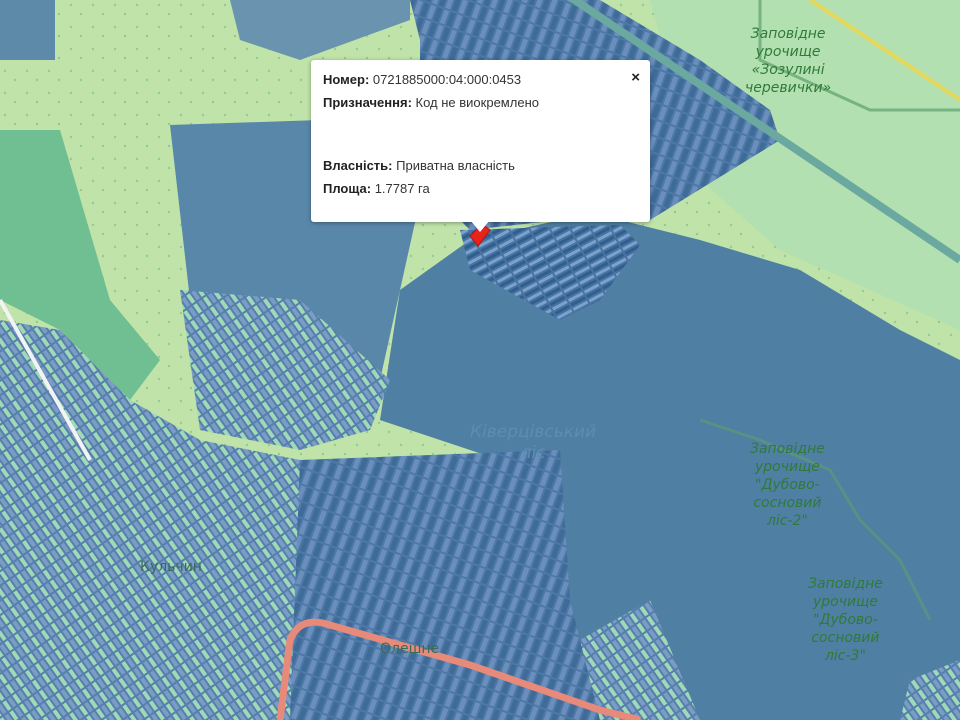 The image size is (960, 720). Describe the element at coordinates (480, 226) in the screenshot. I see `popup-pointer` at that location.